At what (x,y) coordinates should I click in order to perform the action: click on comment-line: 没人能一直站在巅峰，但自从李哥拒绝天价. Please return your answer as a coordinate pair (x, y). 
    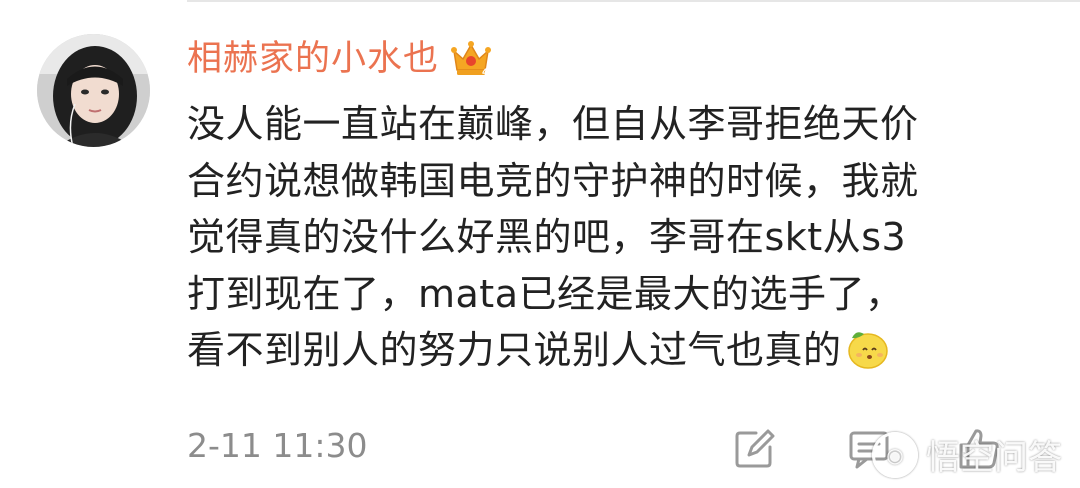
    Looking at the image, I should click on (553, 124).